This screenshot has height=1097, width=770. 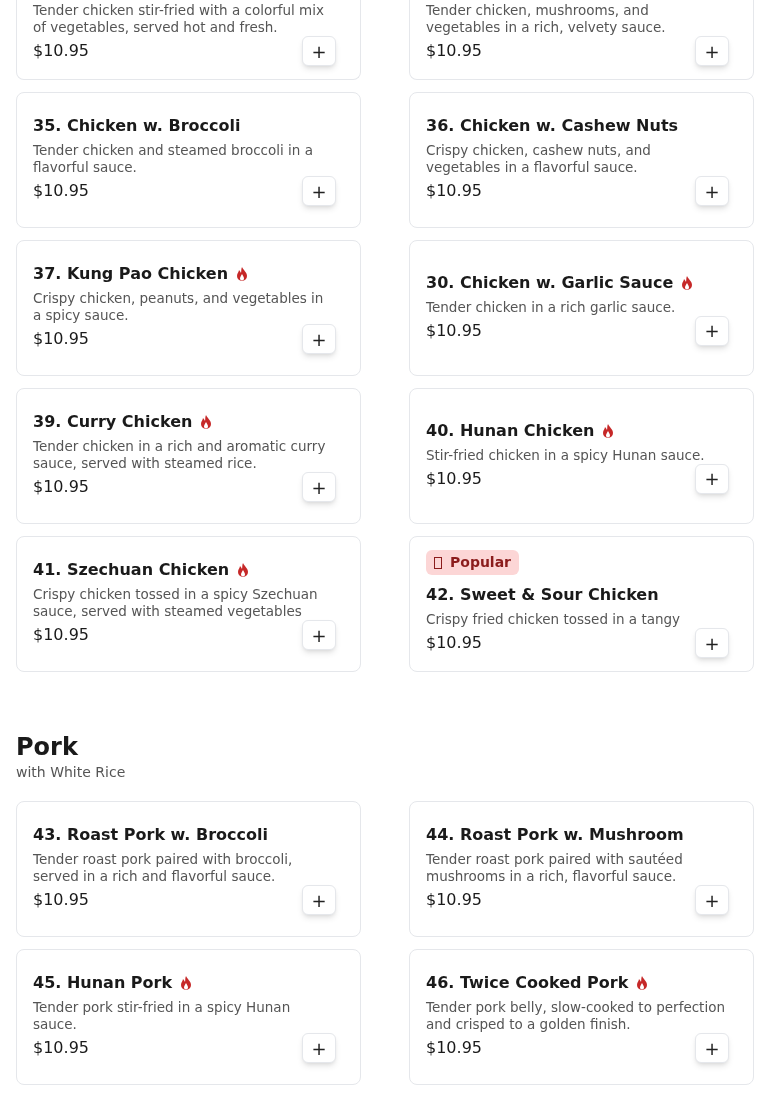 I want to click on dish-description: Crispy chicken tossed in a spicy Szechuan sauce, served with steamed vegetables, so click(x=176, y=603).